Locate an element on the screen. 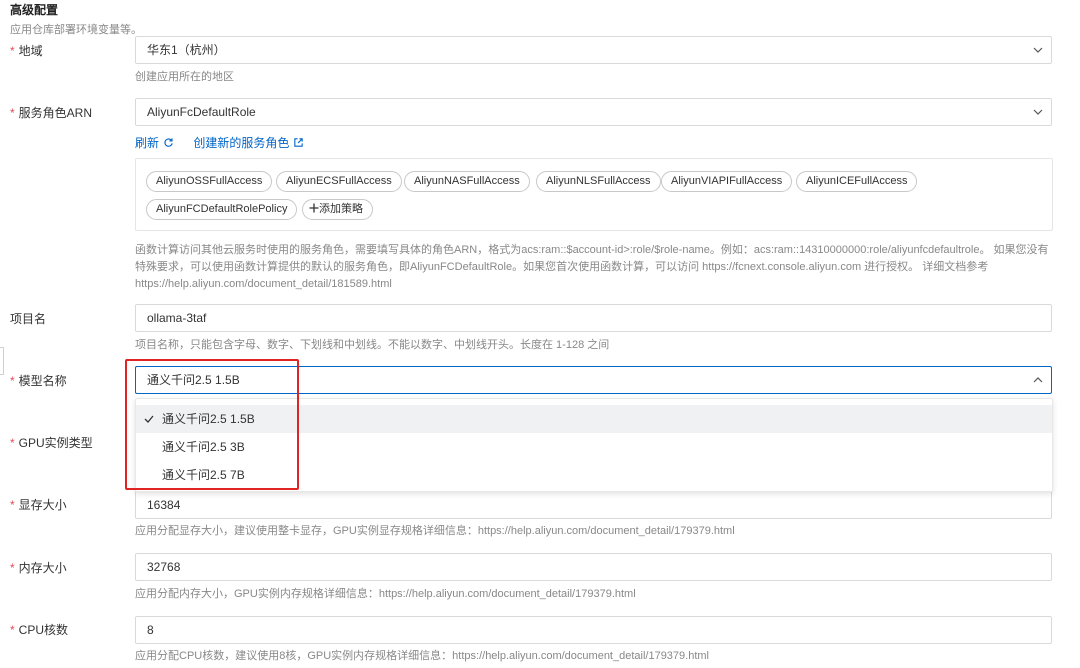  side-panel-handle is located at coordinates (2, 361).